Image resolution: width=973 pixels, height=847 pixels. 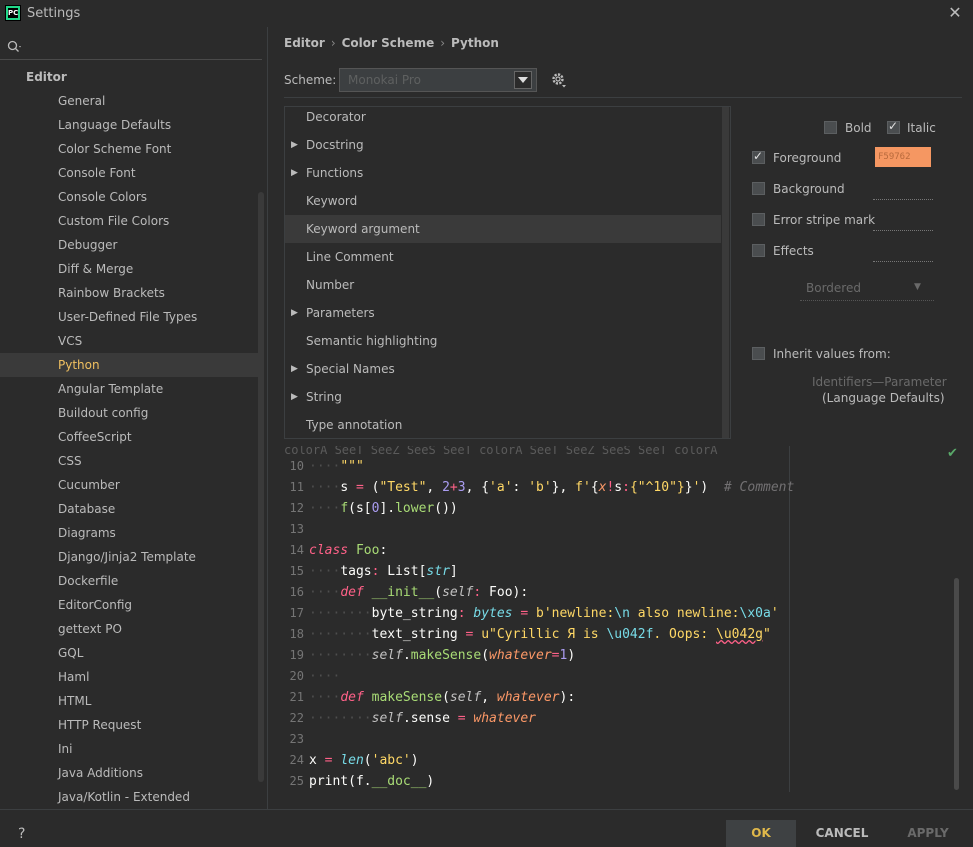 What do you see at coordinates (129, 557) in the screenshot?
I see `sidebar-item-django-jinja2-template: Django/Jinja2 Template` at bounding box center [129, 557].